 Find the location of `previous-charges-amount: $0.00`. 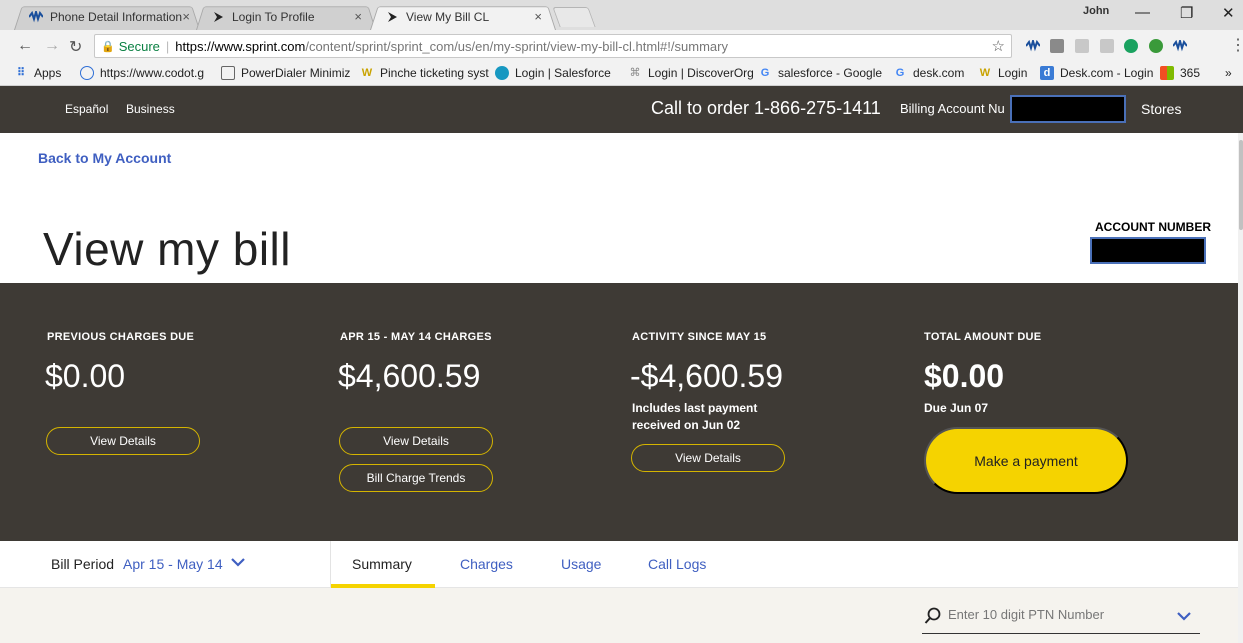

previous-charges-amount: $0.00 is located at coordinates (85, 376).